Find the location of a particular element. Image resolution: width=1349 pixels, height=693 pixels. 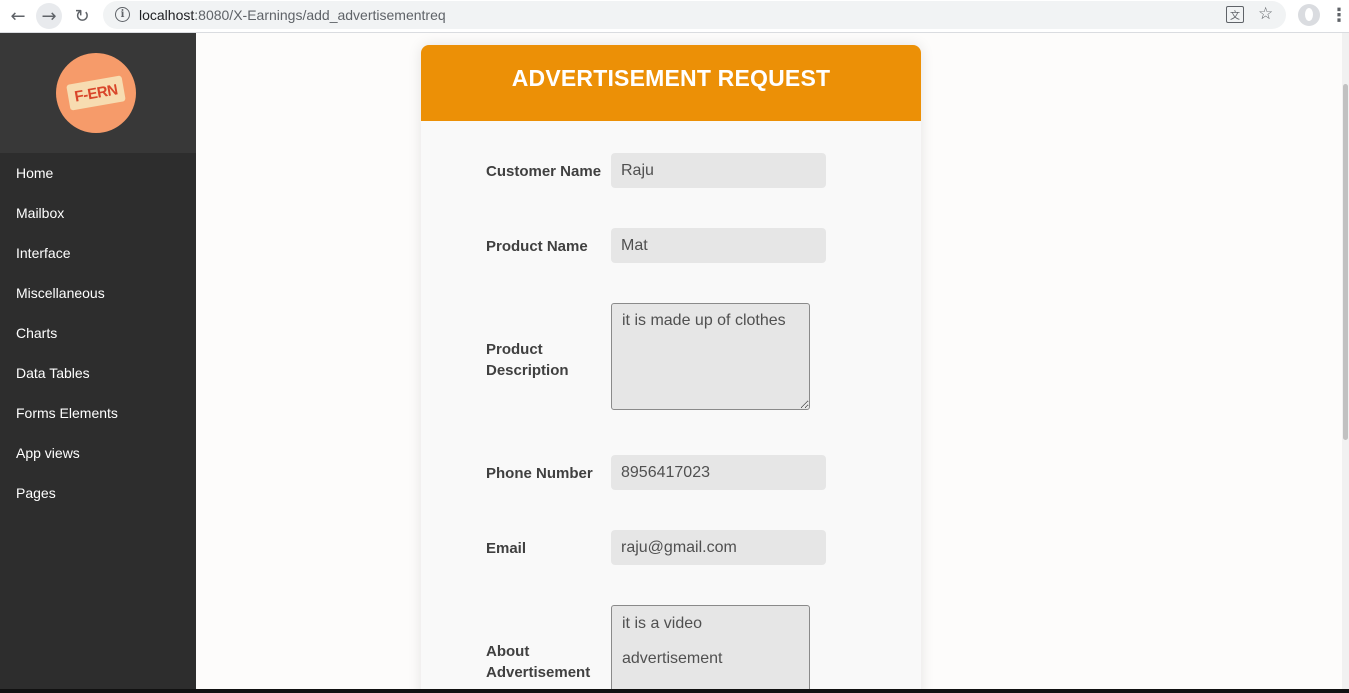

logo-area: F-ERN is located at coordinates (98, 93).